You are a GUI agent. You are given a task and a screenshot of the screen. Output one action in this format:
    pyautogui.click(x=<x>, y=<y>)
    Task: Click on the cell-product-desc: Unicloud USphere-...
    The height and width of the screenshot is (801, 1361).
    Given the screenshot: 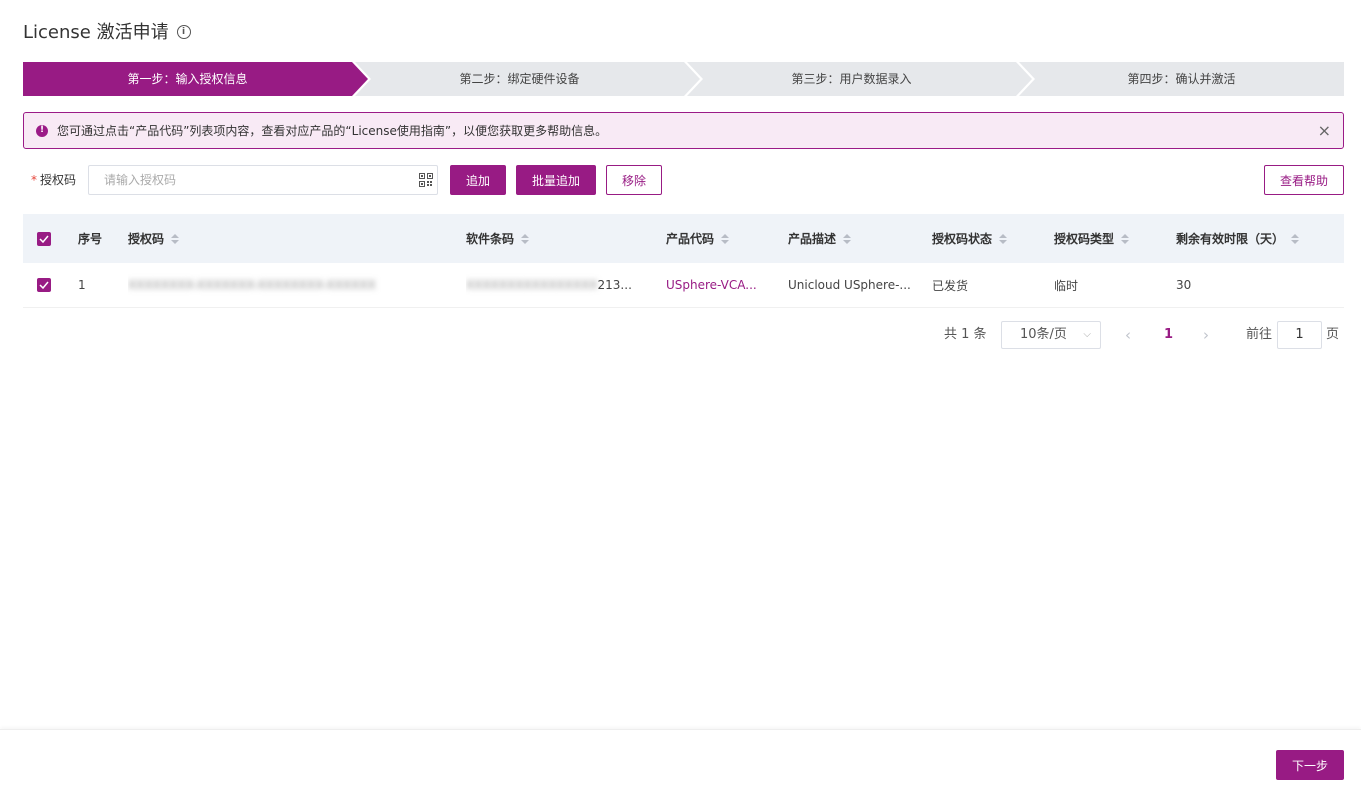 What is the action you would take?
    pyautogui.click(x=849, y=285)
    